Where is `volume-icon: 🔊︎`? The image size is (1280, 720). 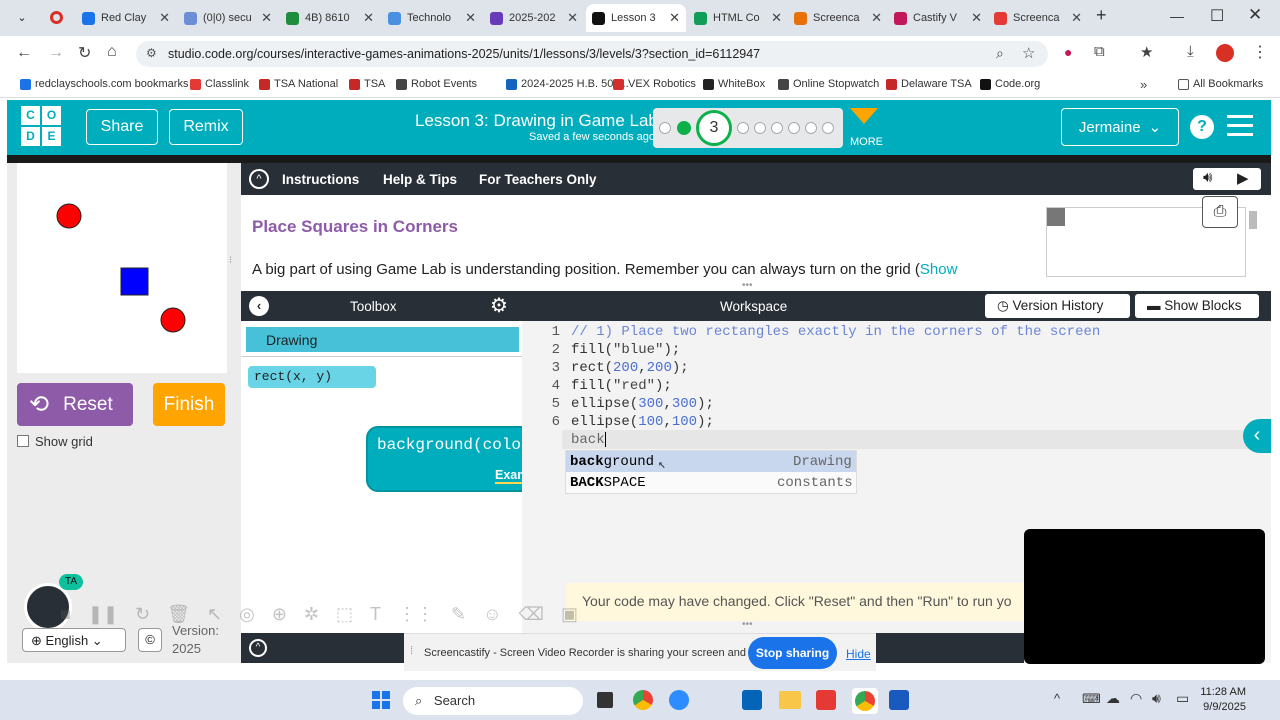 volume-icon: 🔊︎ is located at coordinates (1156, 698).